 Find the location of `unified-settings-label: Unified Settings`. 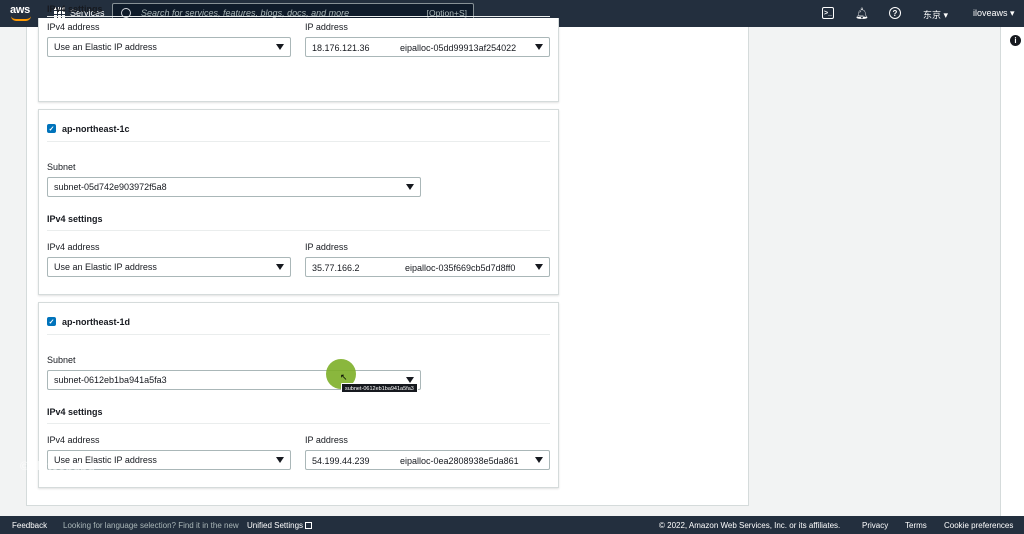

unified-settings-label: Unified Settings is located at coordinates (275, 525).